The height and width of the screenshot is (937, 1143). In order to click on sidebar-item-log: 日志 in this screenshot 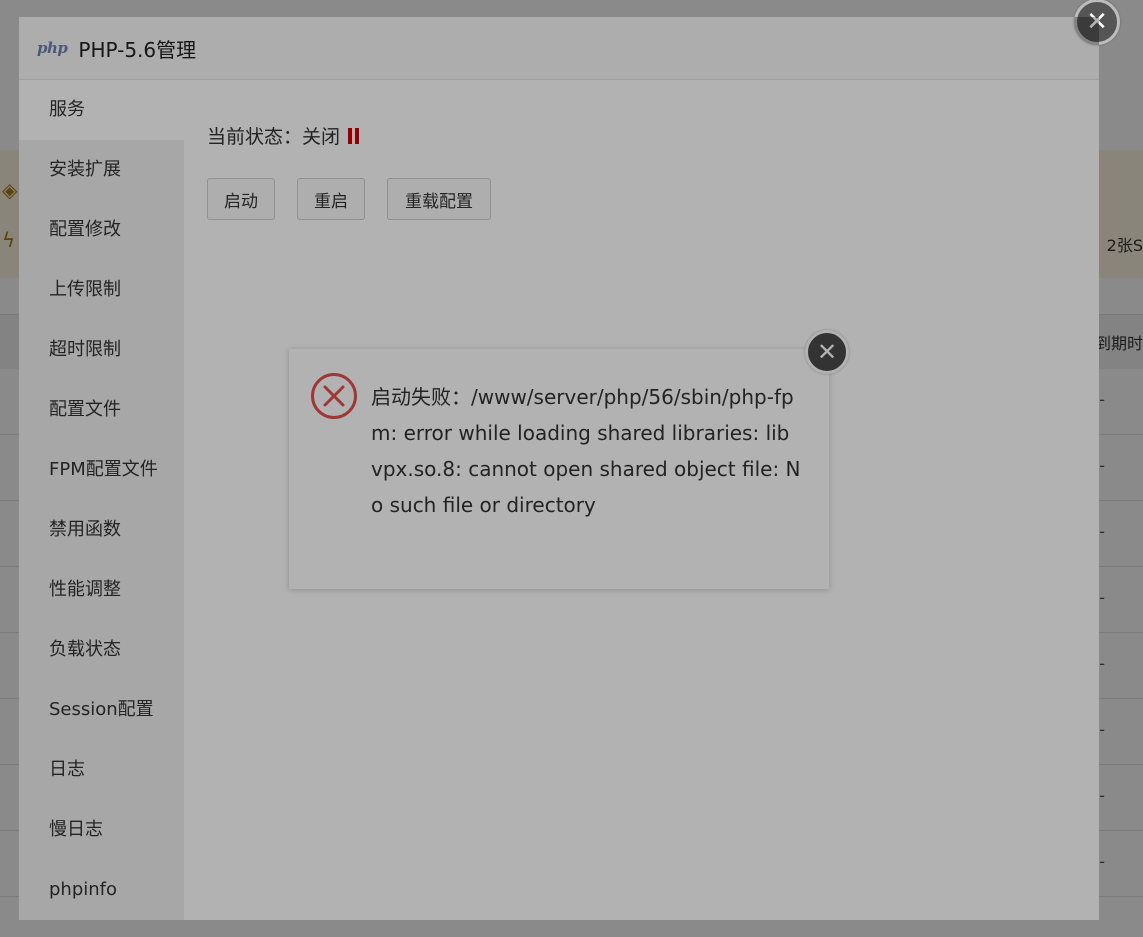, I will do `click(101, 770)`.